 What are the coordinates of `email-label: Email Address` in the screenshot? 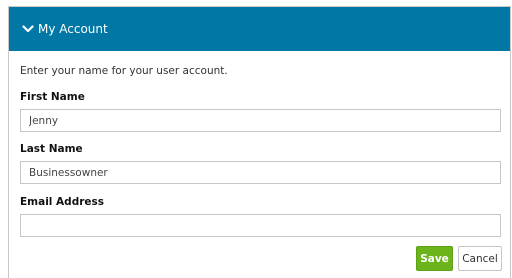 It's located at (62, 202).